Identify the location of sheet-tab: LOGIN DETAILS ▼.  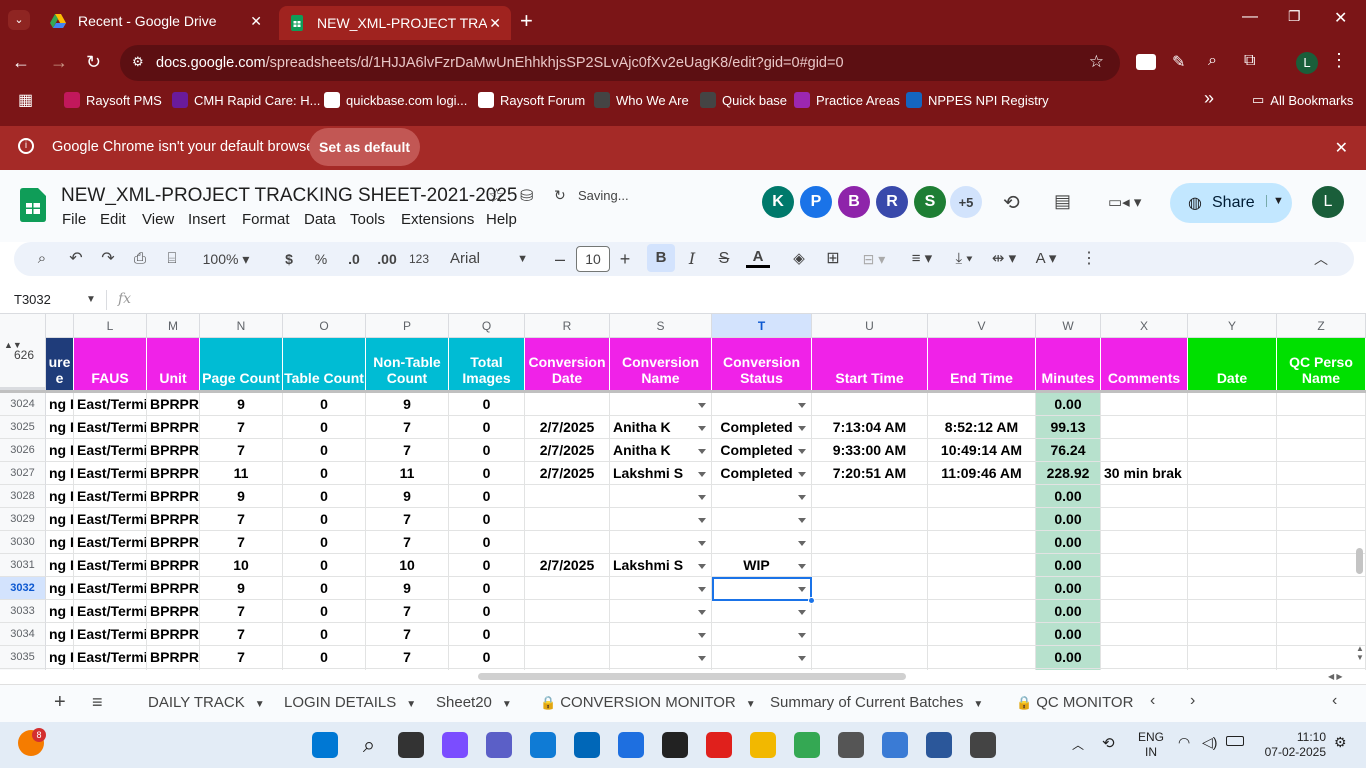
(350, 702).